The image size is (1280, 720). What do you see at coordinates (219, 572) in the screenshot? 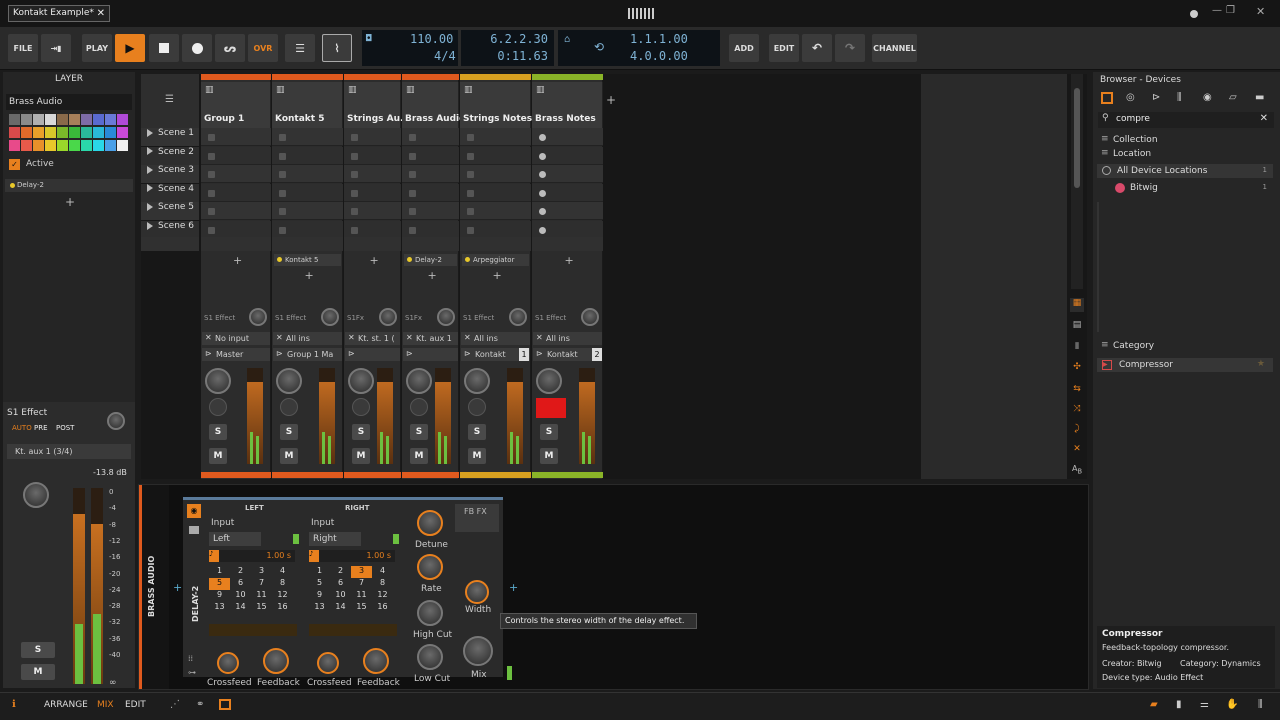
I see `step-button: 1` at bounding box center [219, 572].